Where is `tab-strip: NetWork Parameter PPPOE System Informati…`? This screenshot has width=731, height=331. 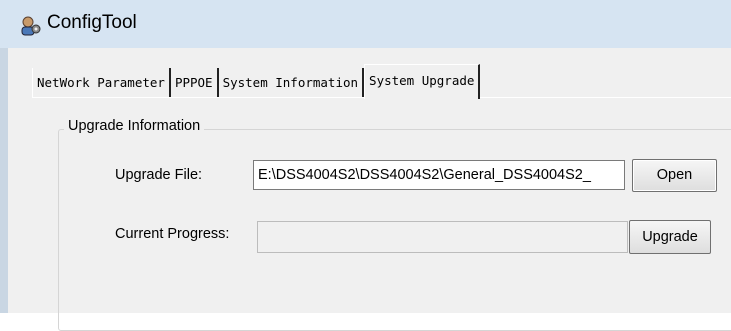 tab-strip: NetWork Parameter PPPOE System Informati… is located at coordinates (256, 81).